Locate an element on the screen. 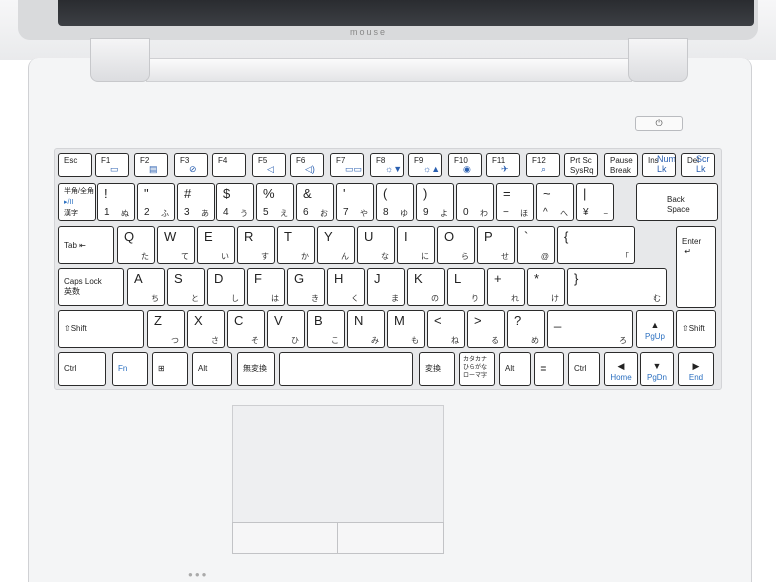  alt-left-key: Alt is located at coordinates (212, 369).